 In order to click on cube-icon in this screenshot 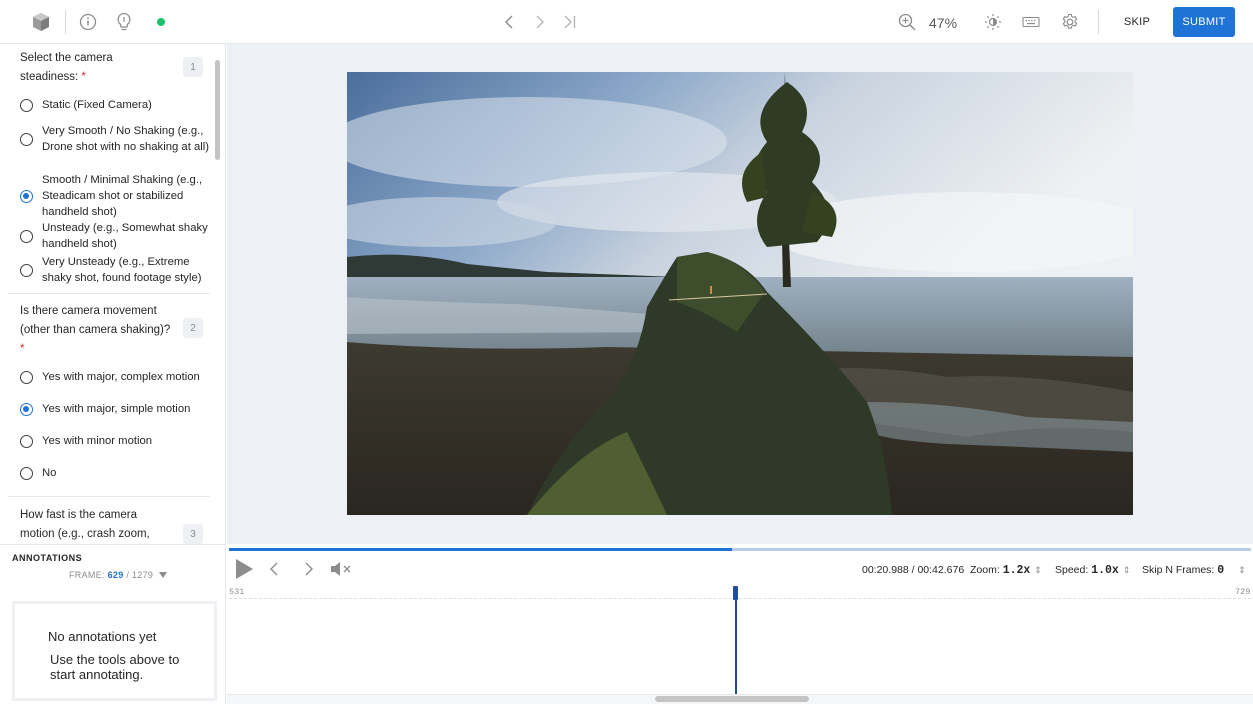, I will do `click(41, 22)`.